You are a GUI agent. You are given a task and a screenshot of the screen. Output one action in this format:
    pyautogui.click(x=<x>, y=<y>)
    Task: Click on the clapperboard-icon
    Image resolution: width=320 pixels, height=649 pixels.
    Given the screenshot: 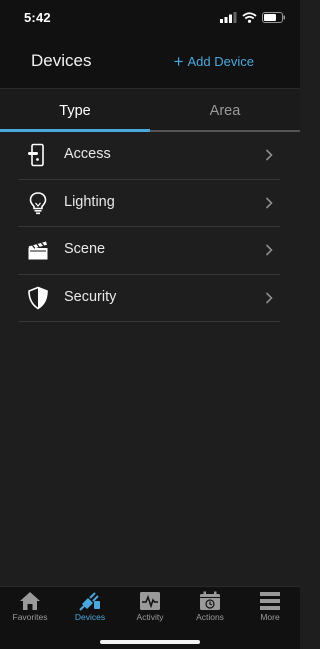 What is the action you would take?
    pyautogui.click(x=38, y=250)
    